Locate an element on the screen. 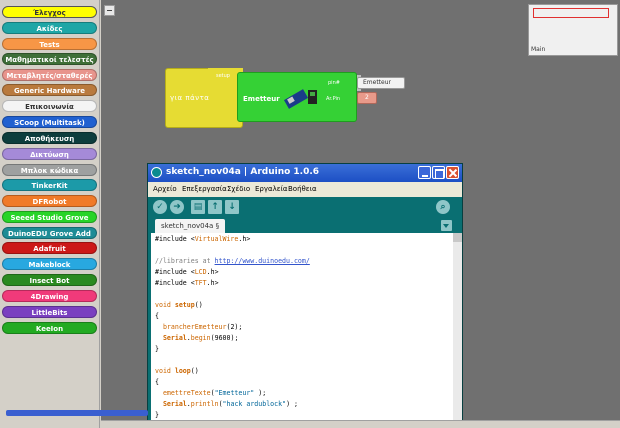  tab-sketch: sketch_nov04a § is located at coordinates (190, 226).